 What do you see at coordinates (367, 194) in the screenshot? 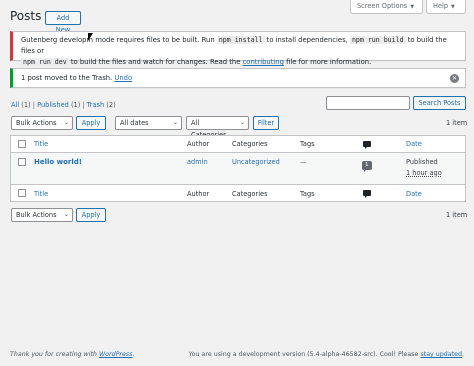
I see `comments-column-icon-bottom` at bounding box center [367, 194].